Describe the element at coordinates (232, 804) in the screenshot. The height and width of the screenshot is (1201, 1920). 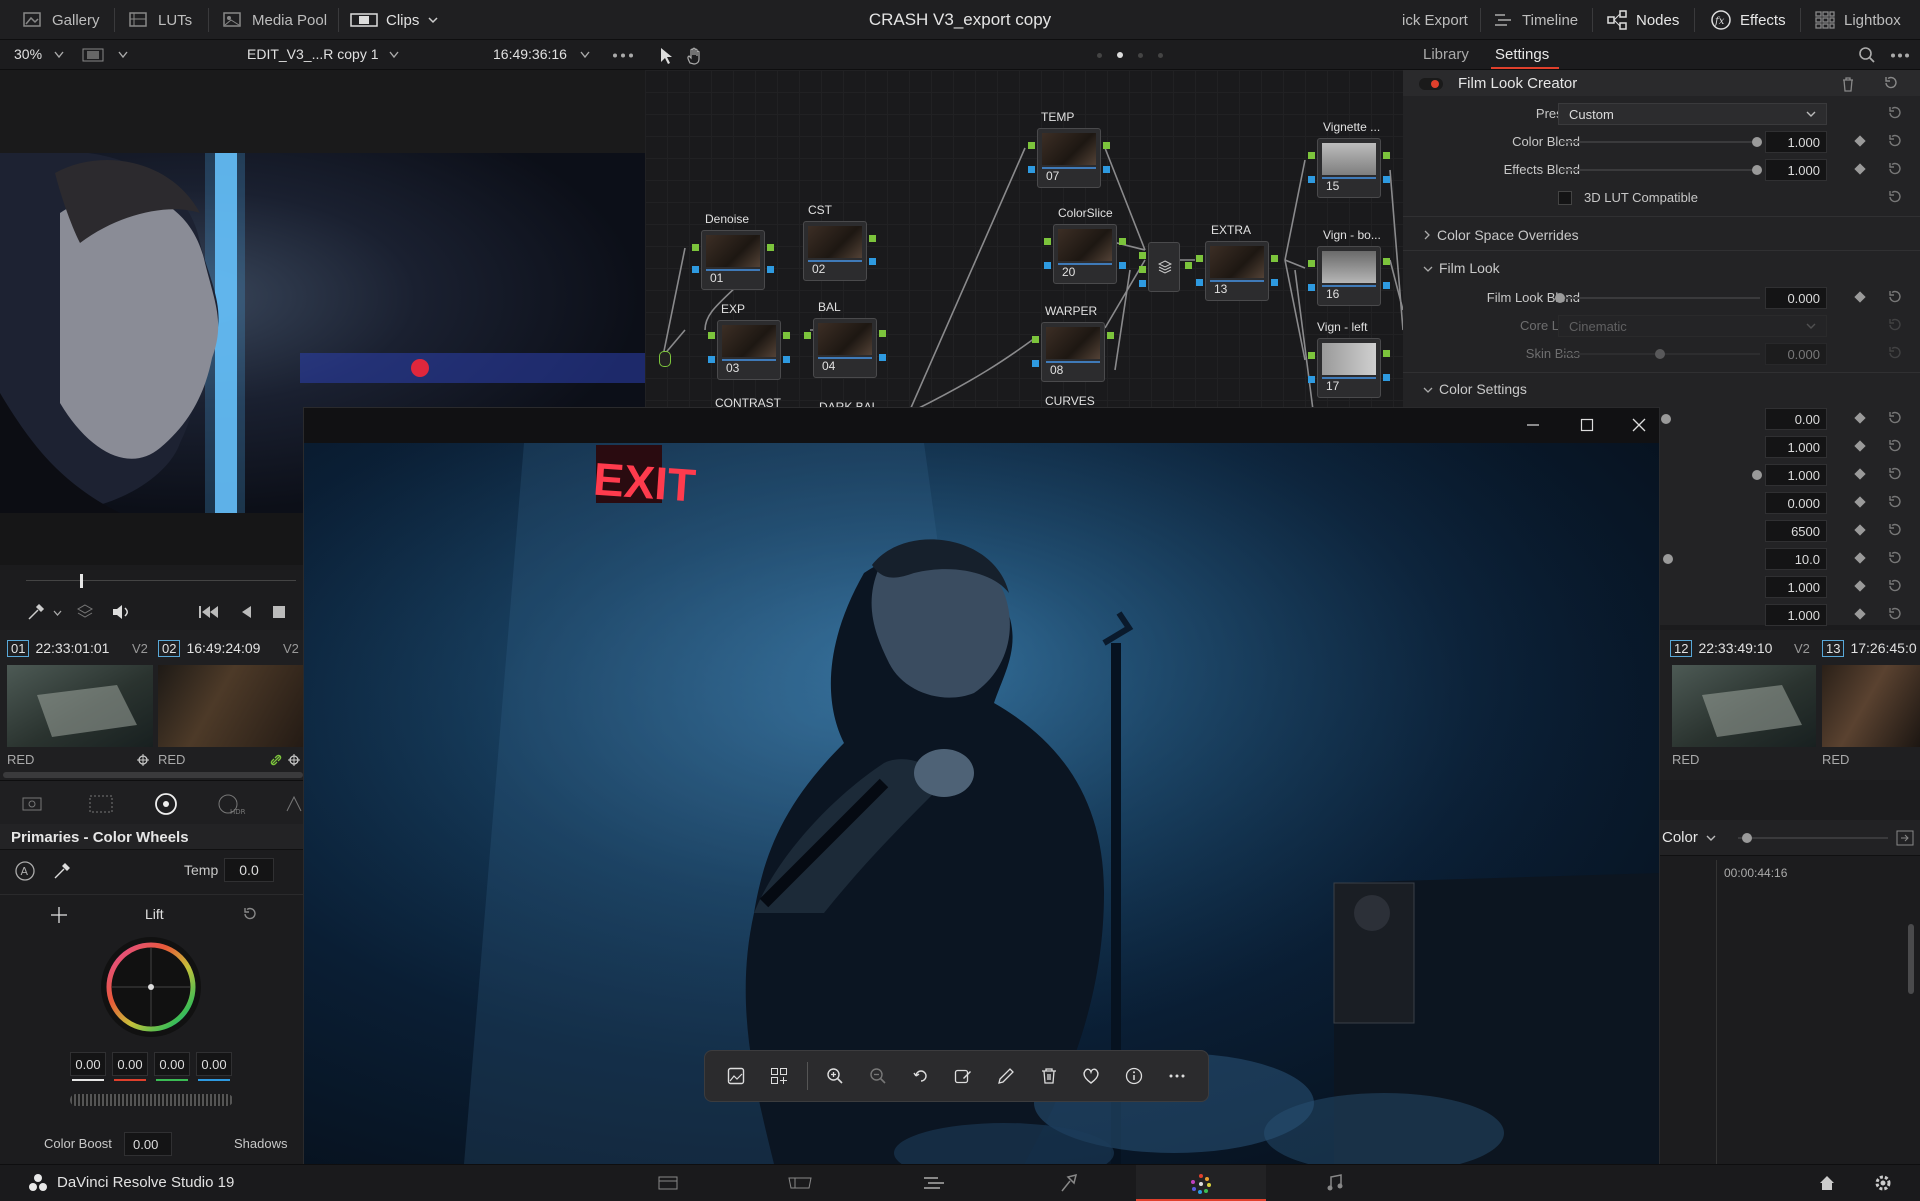
I see `hdr-wheels-icon: HDR` at that location.